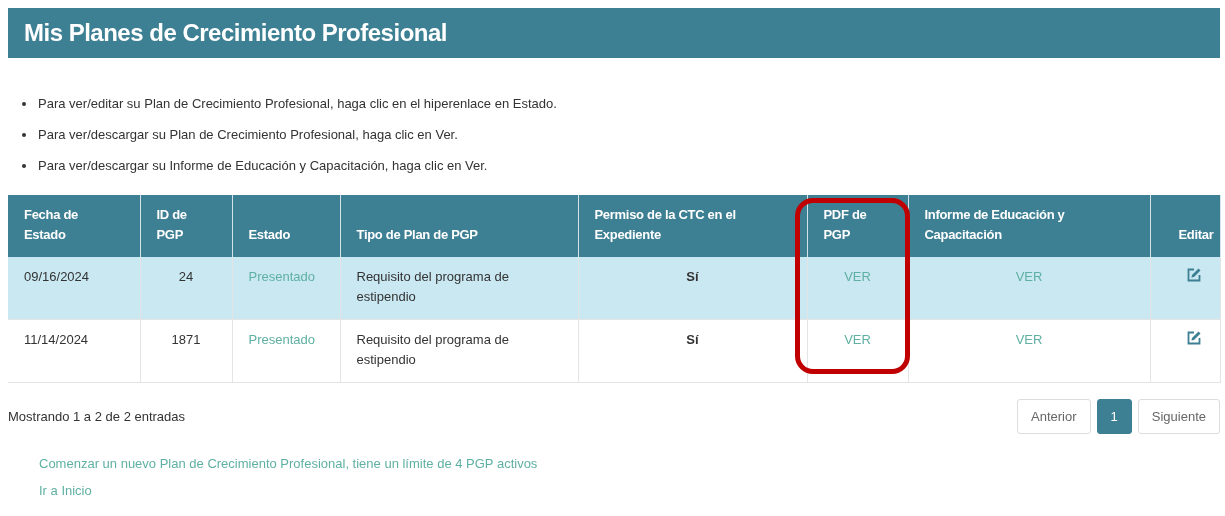 Image resolution: width=1225 pixels, height=516 pixels. I want to click on page-title: Mis Planes de Crecimiento Profesional, so click(235, 33).